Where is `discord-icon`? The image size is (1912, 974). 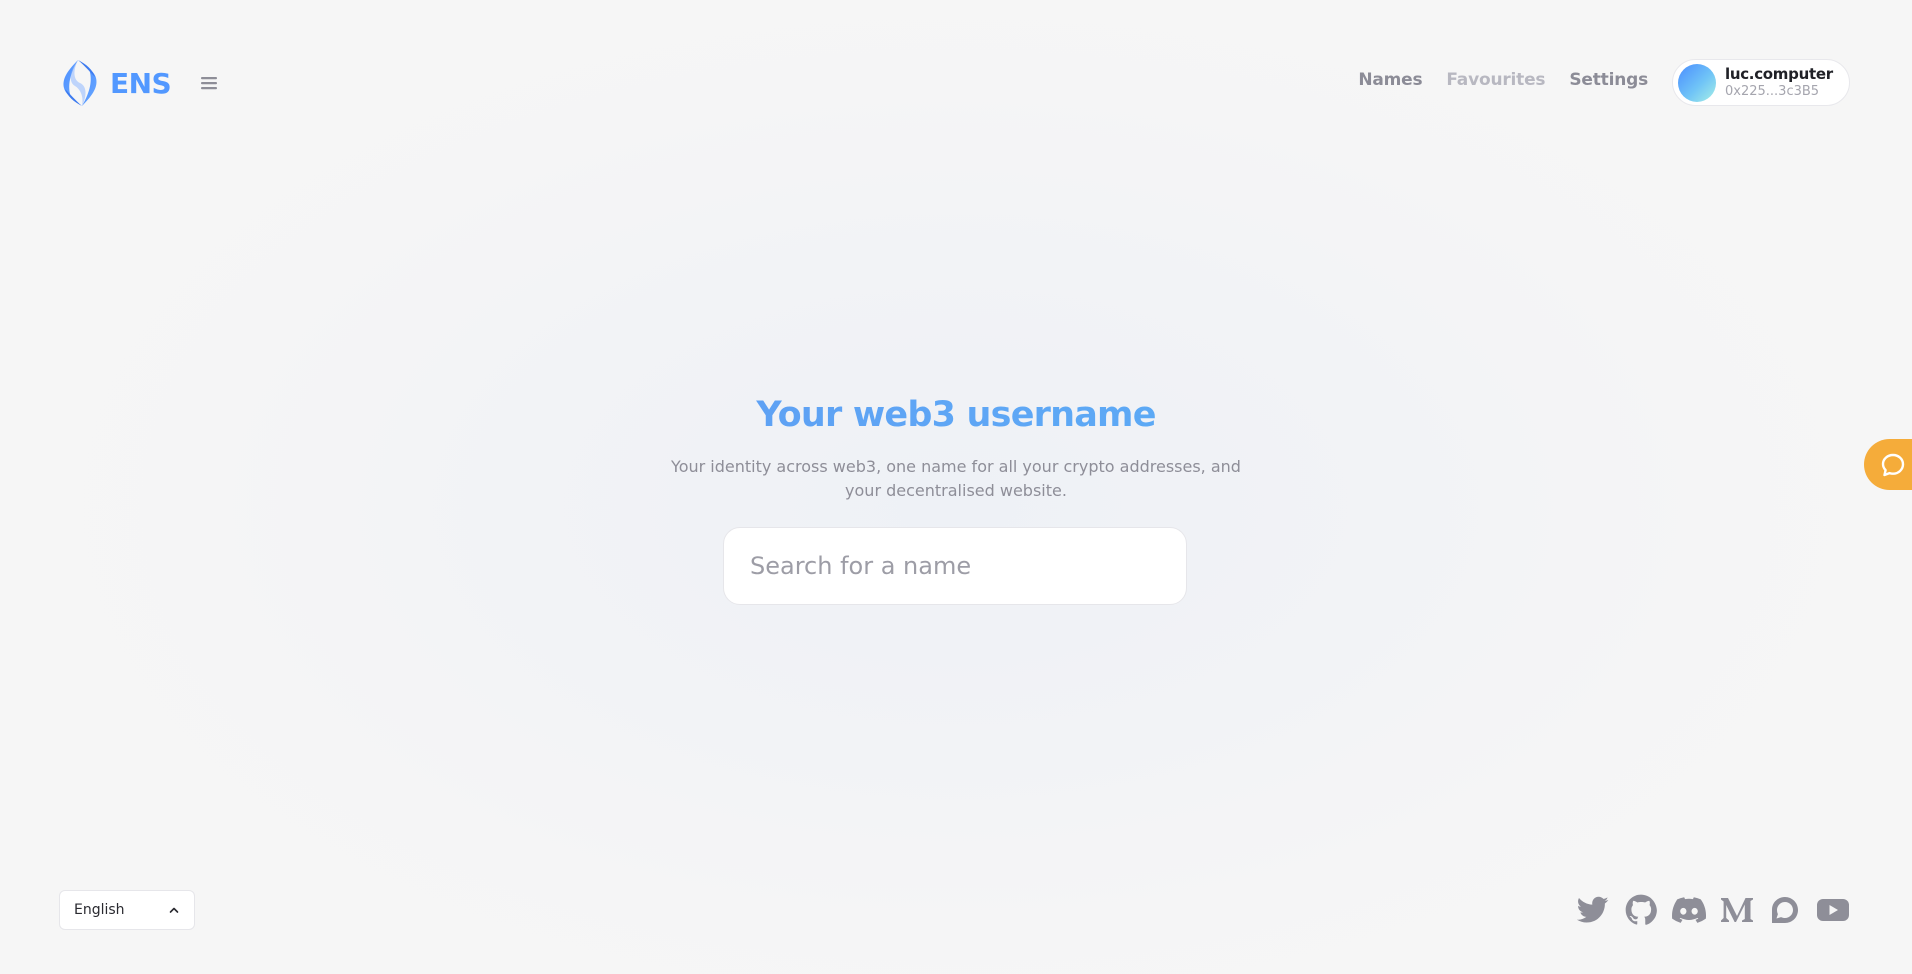 discord-icon is located at coordinates (1689, 910).